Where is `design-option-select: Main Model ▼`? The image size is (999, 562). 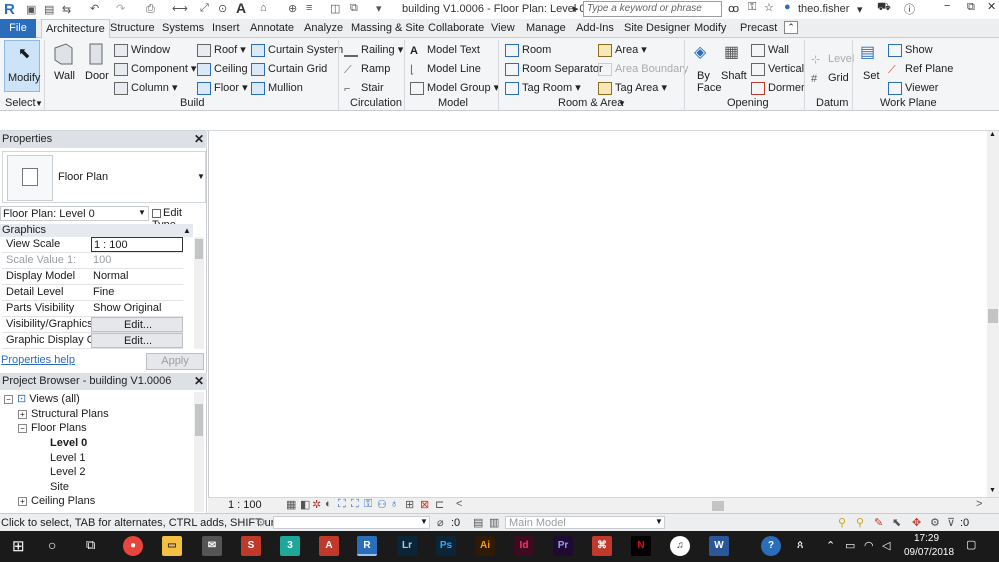
design-option-select: Main Model ▼ is located at coordinates (585, 522).